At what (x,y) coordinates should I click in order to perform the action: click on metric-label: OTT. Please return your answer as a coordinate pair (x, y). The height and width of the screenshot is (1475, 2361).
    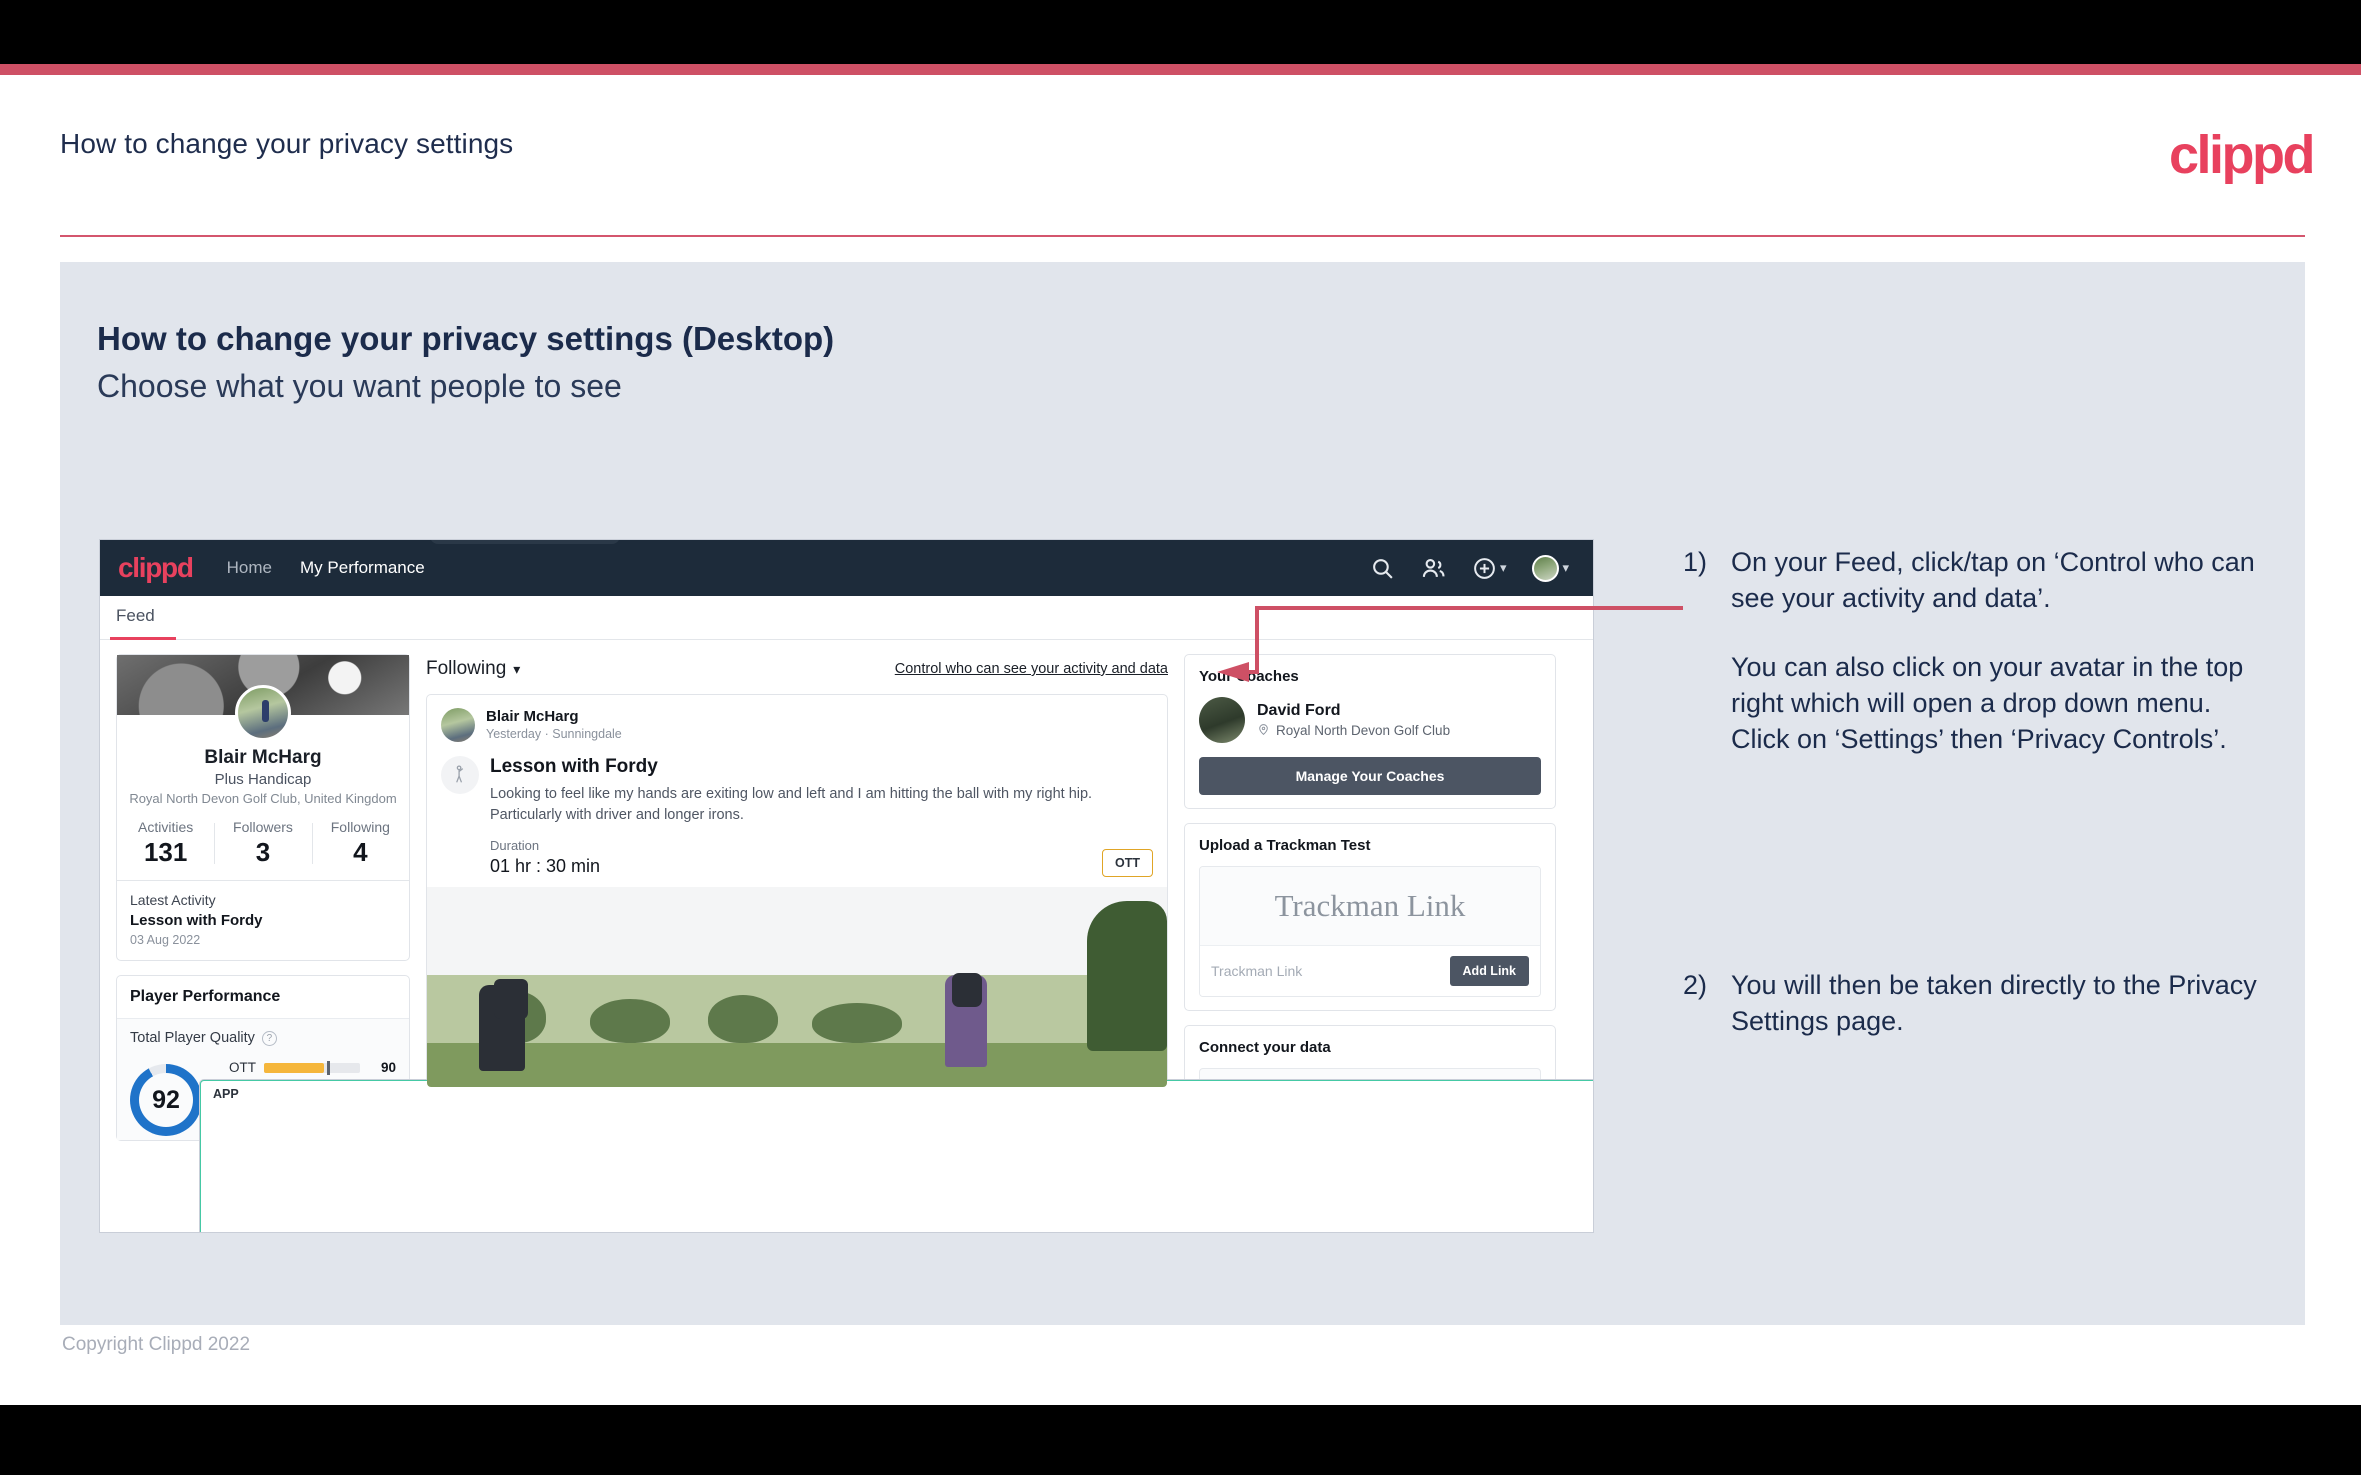
    Looking at the image, I should click on (242, 1067).